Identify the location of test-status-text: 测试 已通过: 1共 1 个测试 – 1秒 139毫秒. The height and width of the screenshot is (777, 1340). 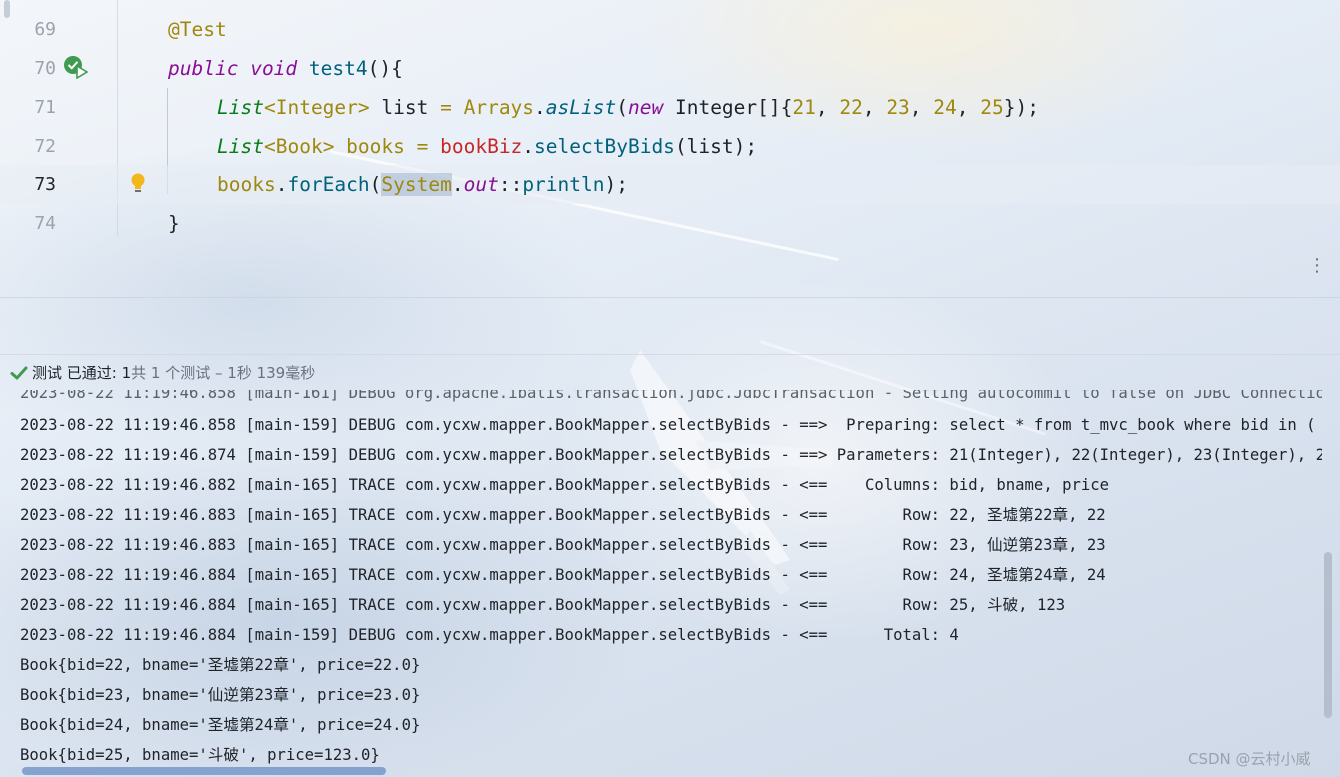
(173, 373).